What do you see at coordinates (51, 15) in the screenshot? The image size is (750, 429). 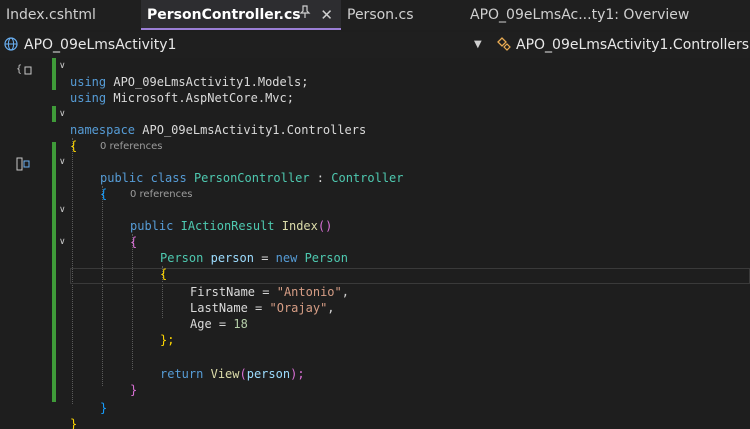 I see `tab-label: Index.cshtml` at bounding box center [51, 15].